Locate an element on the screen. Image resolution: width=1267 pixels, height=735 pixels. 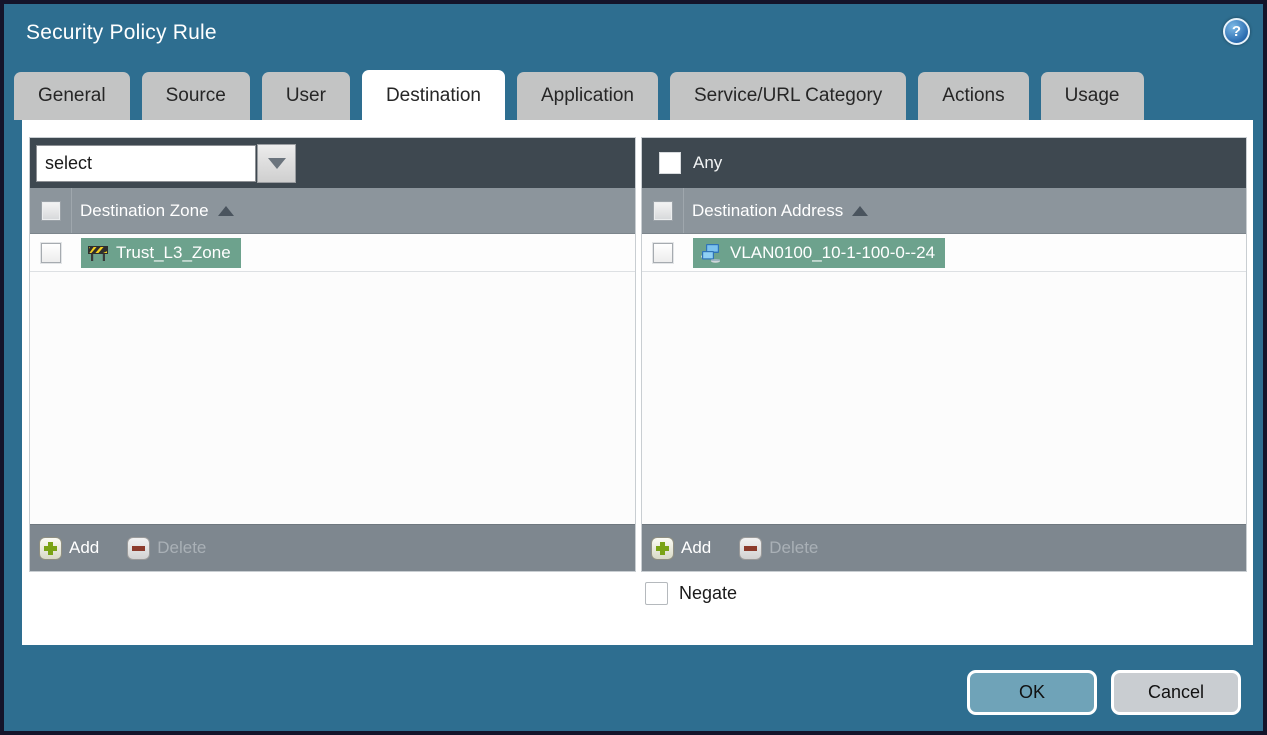
zone-add-button: Add is located at coordinates (69, 548).